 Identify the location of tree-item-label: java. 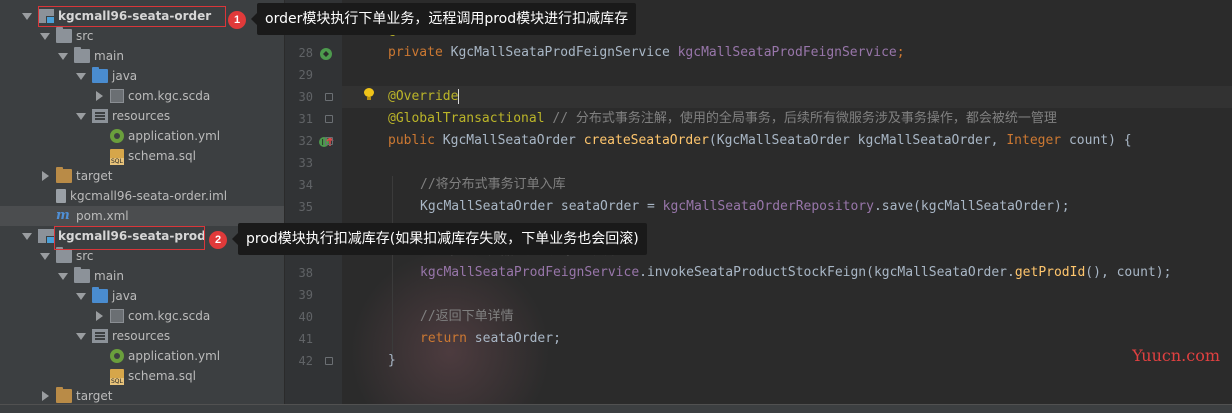
(125, 296).